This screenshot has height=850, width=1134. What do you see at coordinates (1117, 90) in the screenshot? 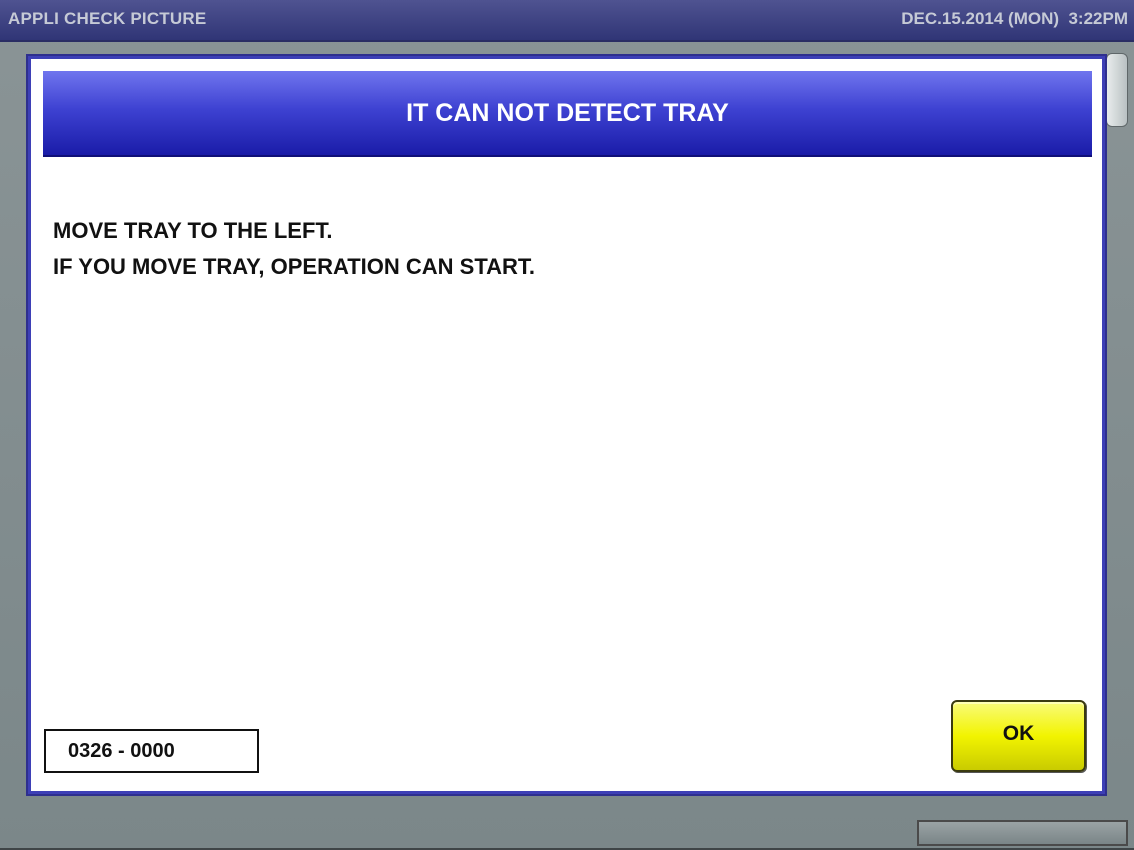
I see `scrollbar-thumb` at bounding box center [1117, 90].